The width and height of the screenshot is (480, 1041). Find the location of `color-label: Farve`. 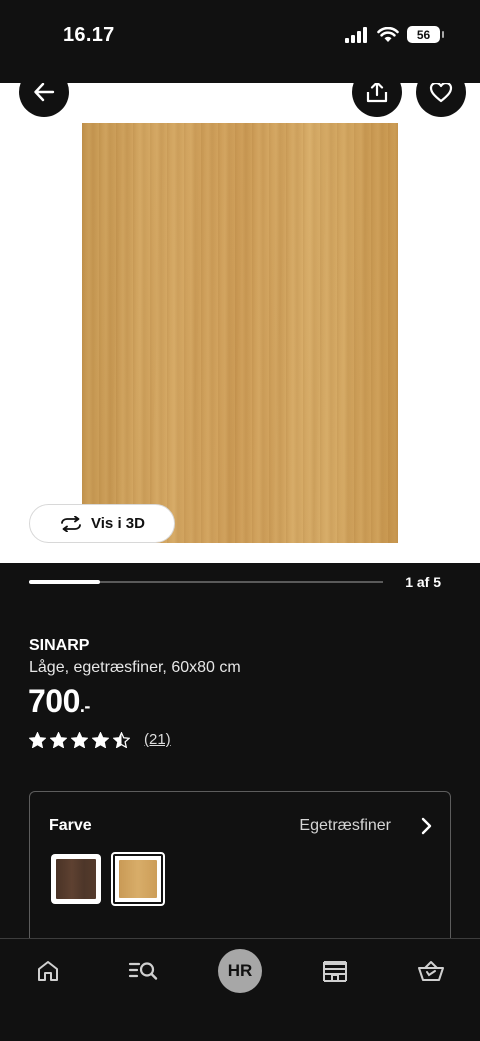

color-label: Farve is located at coordinates (70, 825).